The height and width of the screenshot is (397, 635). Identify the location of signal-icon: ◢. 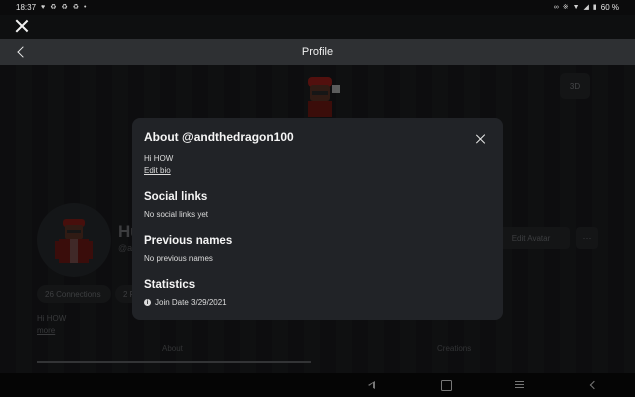
(586, 7).